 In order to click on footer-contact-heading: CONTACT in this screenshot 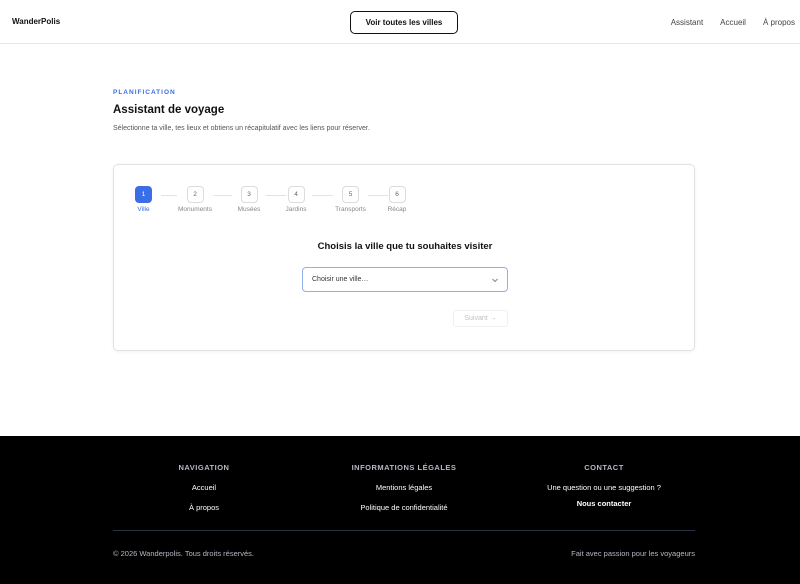, I will do `click(604, 467)`.